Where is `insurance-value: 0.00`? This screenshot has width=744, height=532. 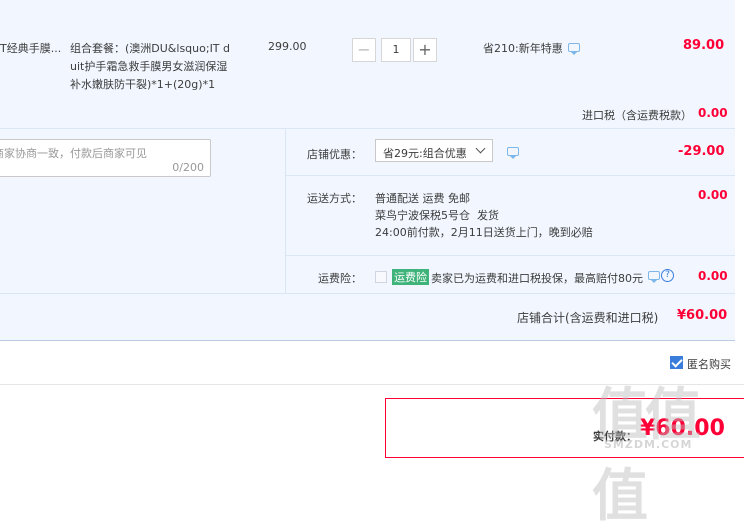 insurance-value: 0.00 is located at coordinates (713, 276).